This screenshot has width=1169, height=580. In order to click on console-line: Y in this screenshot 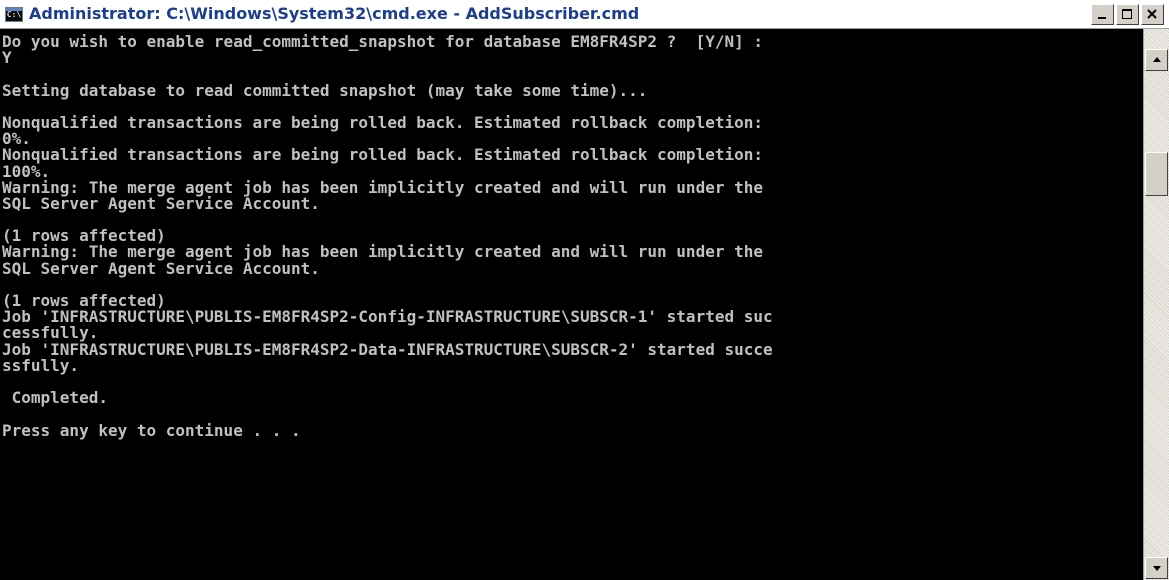, I will do `click(7, 58)`.